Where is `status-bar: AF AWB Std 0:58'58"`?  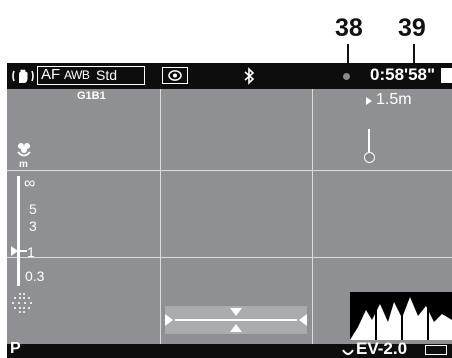 status-bar: AF AWB Std 0:58'58" is located at coordinates (229, 76).